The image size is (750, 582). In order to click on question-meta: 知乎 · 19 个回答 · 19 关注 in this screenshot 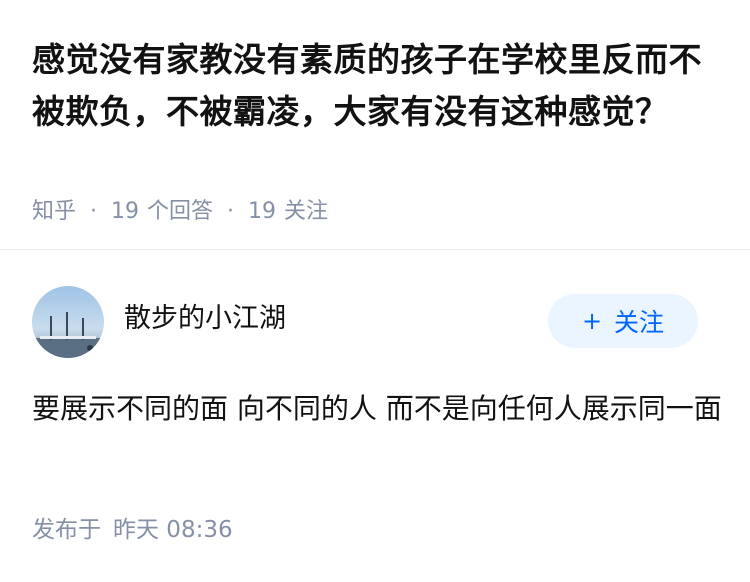, I will do `click(180, 212)`.